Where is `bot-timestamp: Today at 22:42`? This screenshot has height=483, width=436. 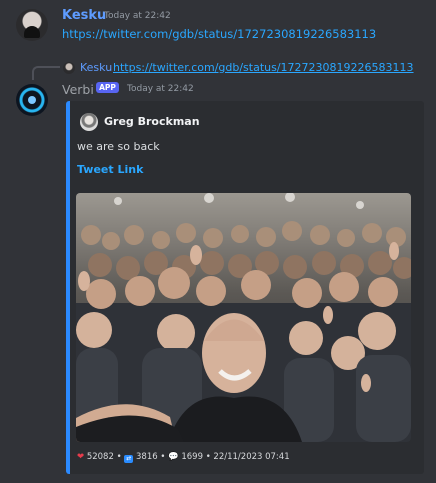 bot-timestamp: Today at 22:42 is located at coordinates (160, 89).